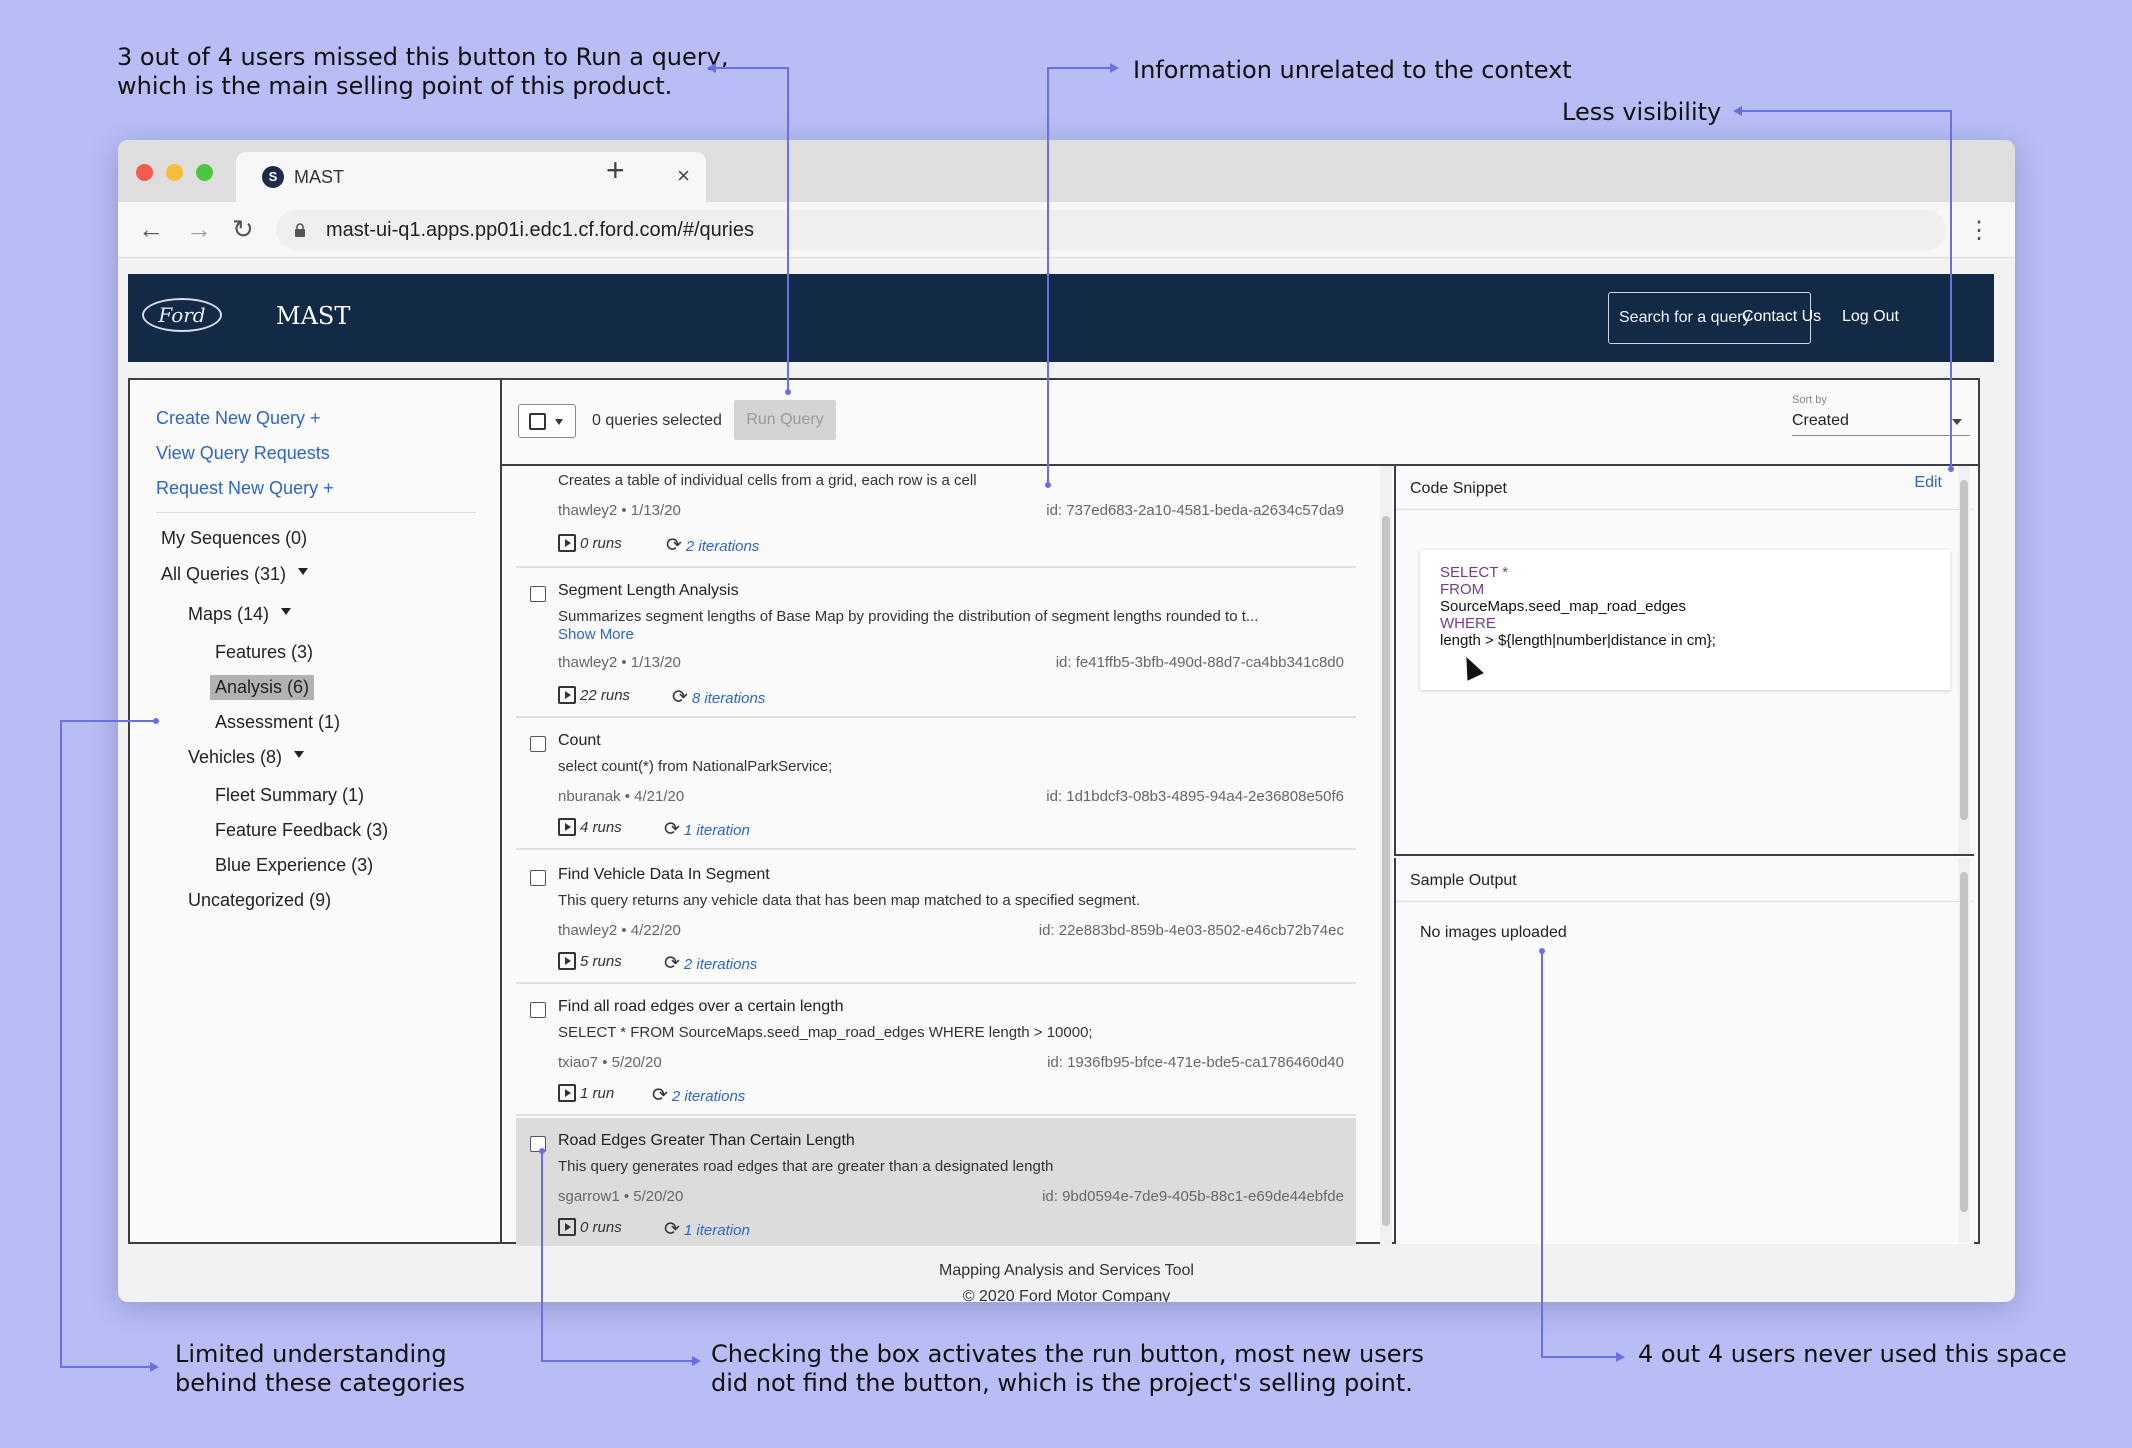  What do you see at coordinates (289, 795) in the screenshot?
I see `sidebar-item-fleet-summary: Fleet Summary (1)` at bounding box center [289, 795].